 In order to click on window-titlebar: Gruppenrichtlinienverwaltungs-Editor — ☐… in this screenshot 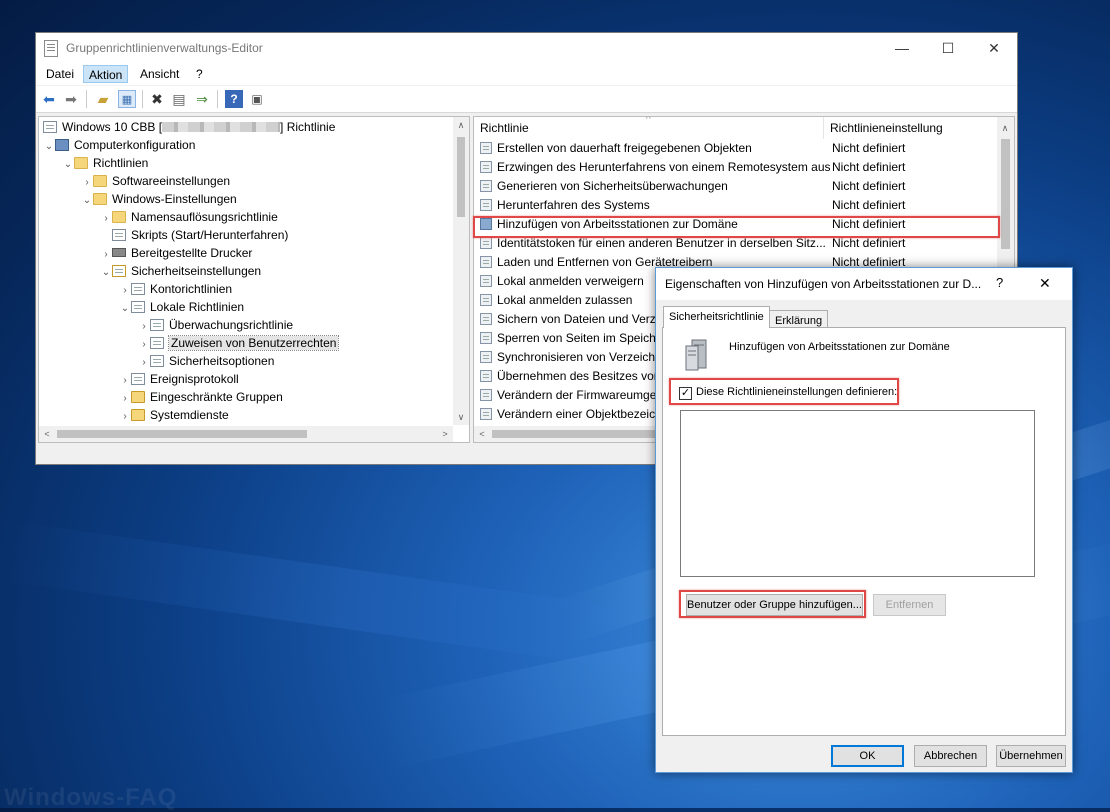, I will do `click(526, 48)`.